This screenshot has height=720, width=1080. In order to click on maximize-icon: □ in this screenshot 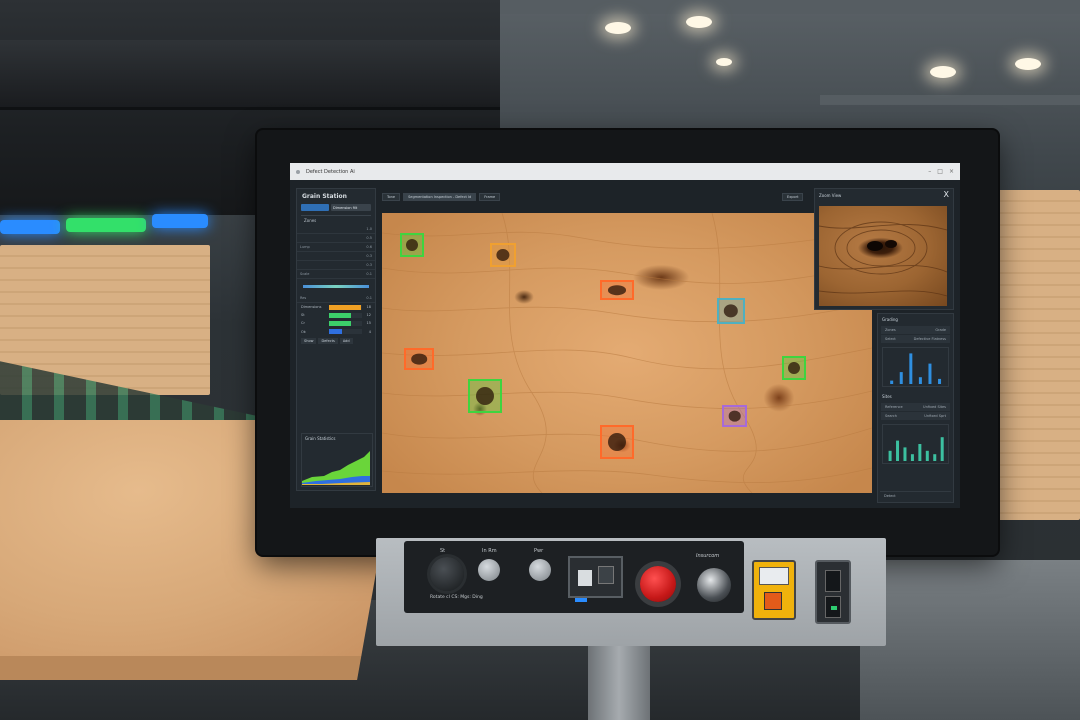, I will do `click(940, 171)`.